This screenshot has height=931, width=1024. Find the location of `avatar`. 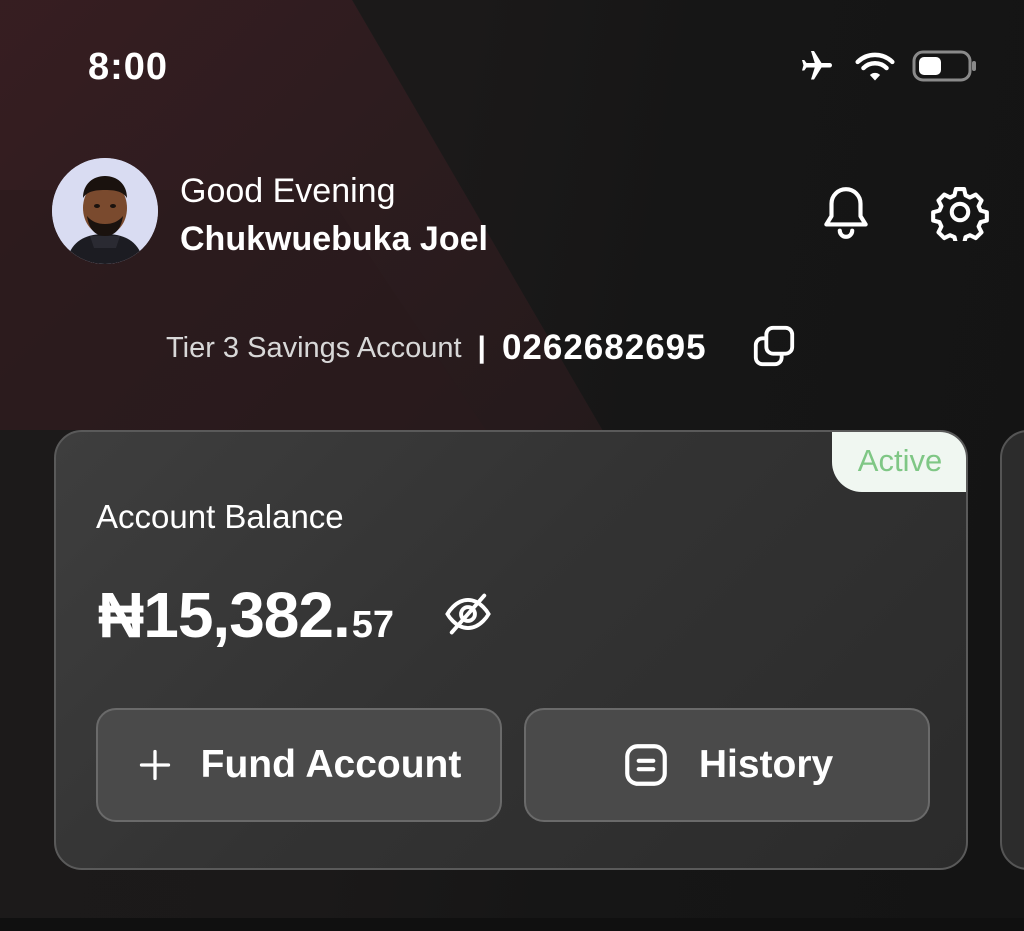

avatar is located at coordinates (105, 211).